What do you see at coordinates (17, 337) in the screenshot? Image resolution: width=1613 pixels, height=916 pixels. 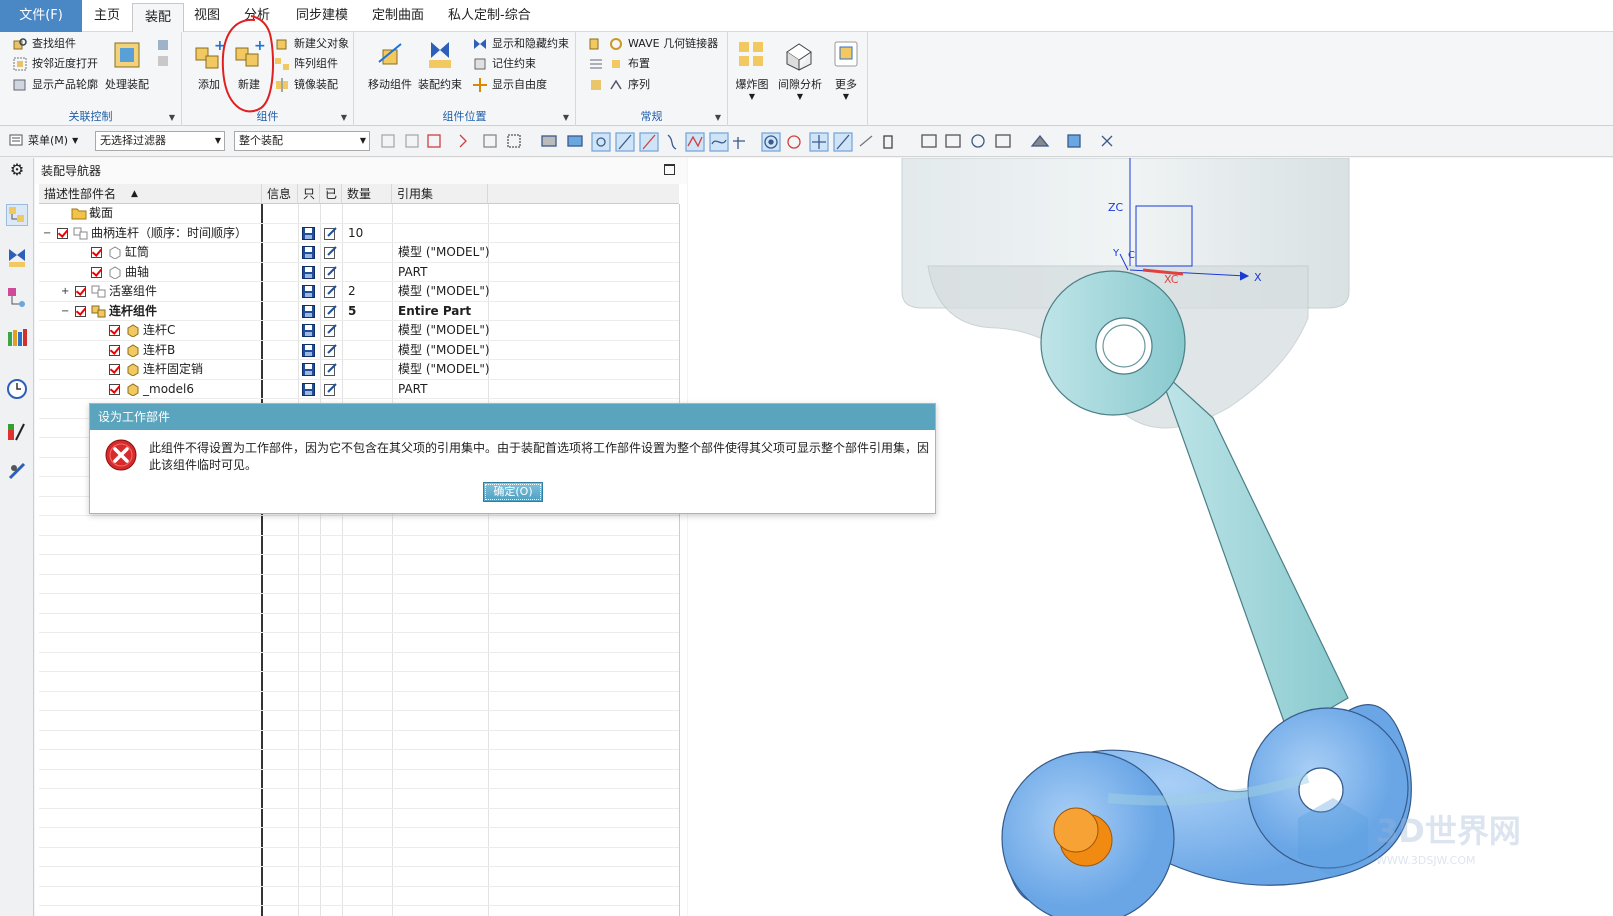 I see `reuse-library-icon` at bounding box center [17, 337].